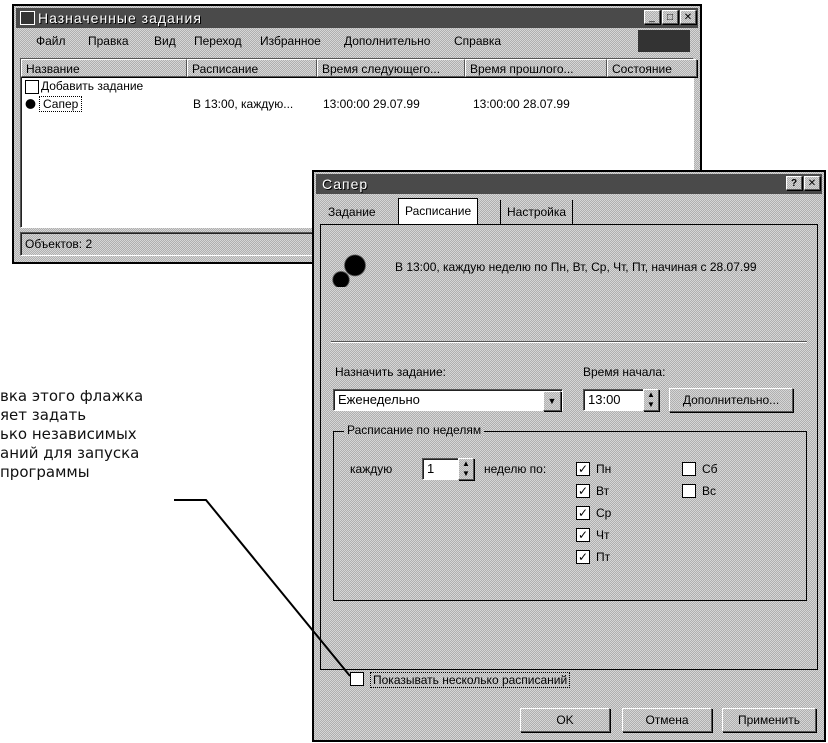  I want to click on leader-line, so click(262, 588).